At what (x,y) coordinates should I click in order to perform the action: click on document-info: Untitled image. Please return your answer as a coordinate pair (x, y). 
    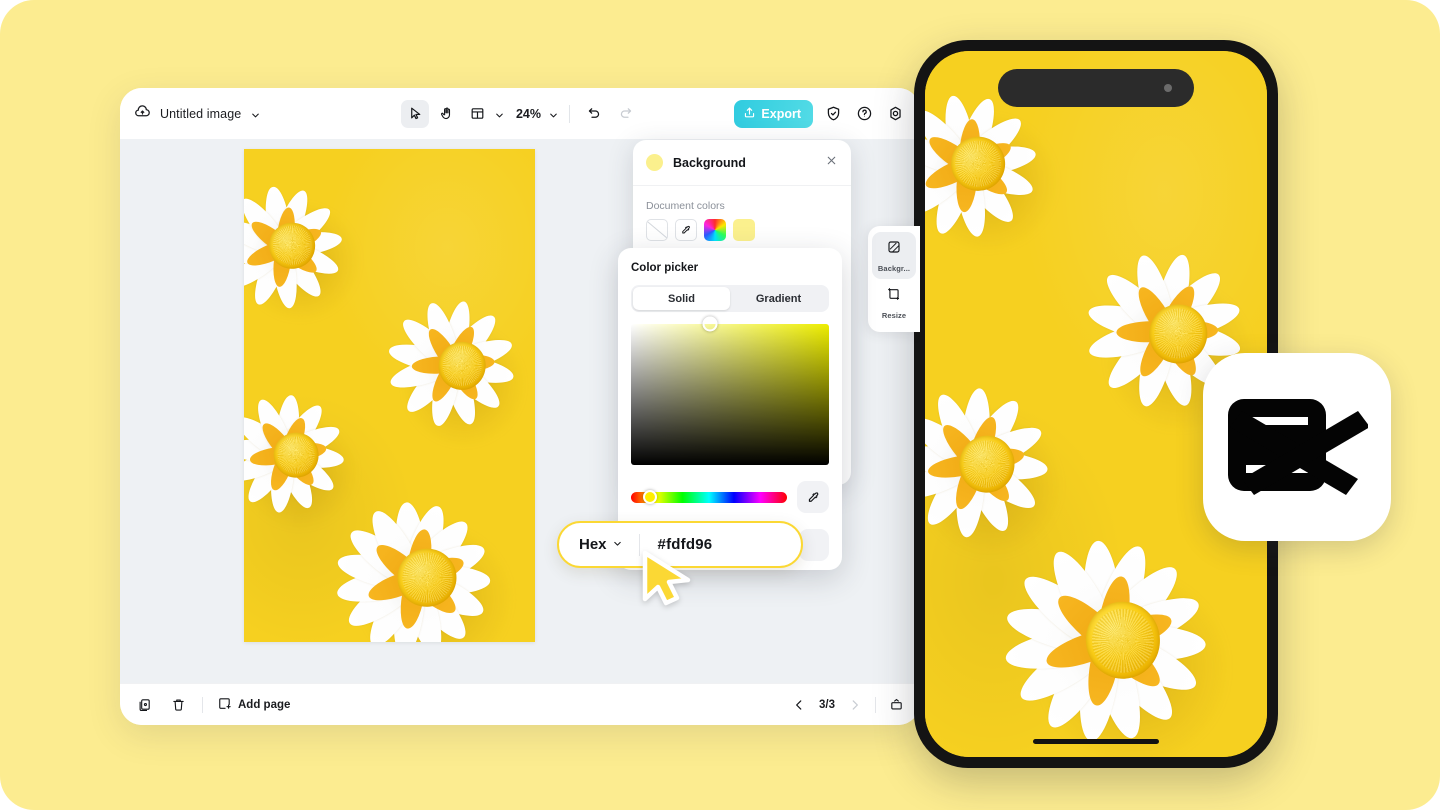
    Looking at the image, I should click on (197, 114).